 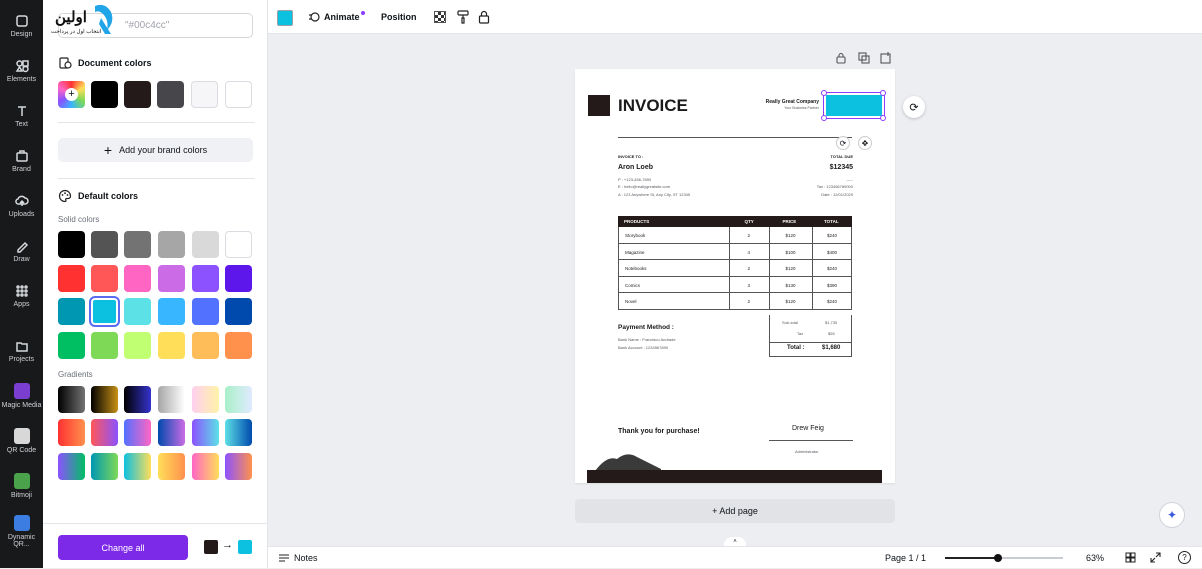 I want to click on add-page-icon, so click(x=886, y=58).